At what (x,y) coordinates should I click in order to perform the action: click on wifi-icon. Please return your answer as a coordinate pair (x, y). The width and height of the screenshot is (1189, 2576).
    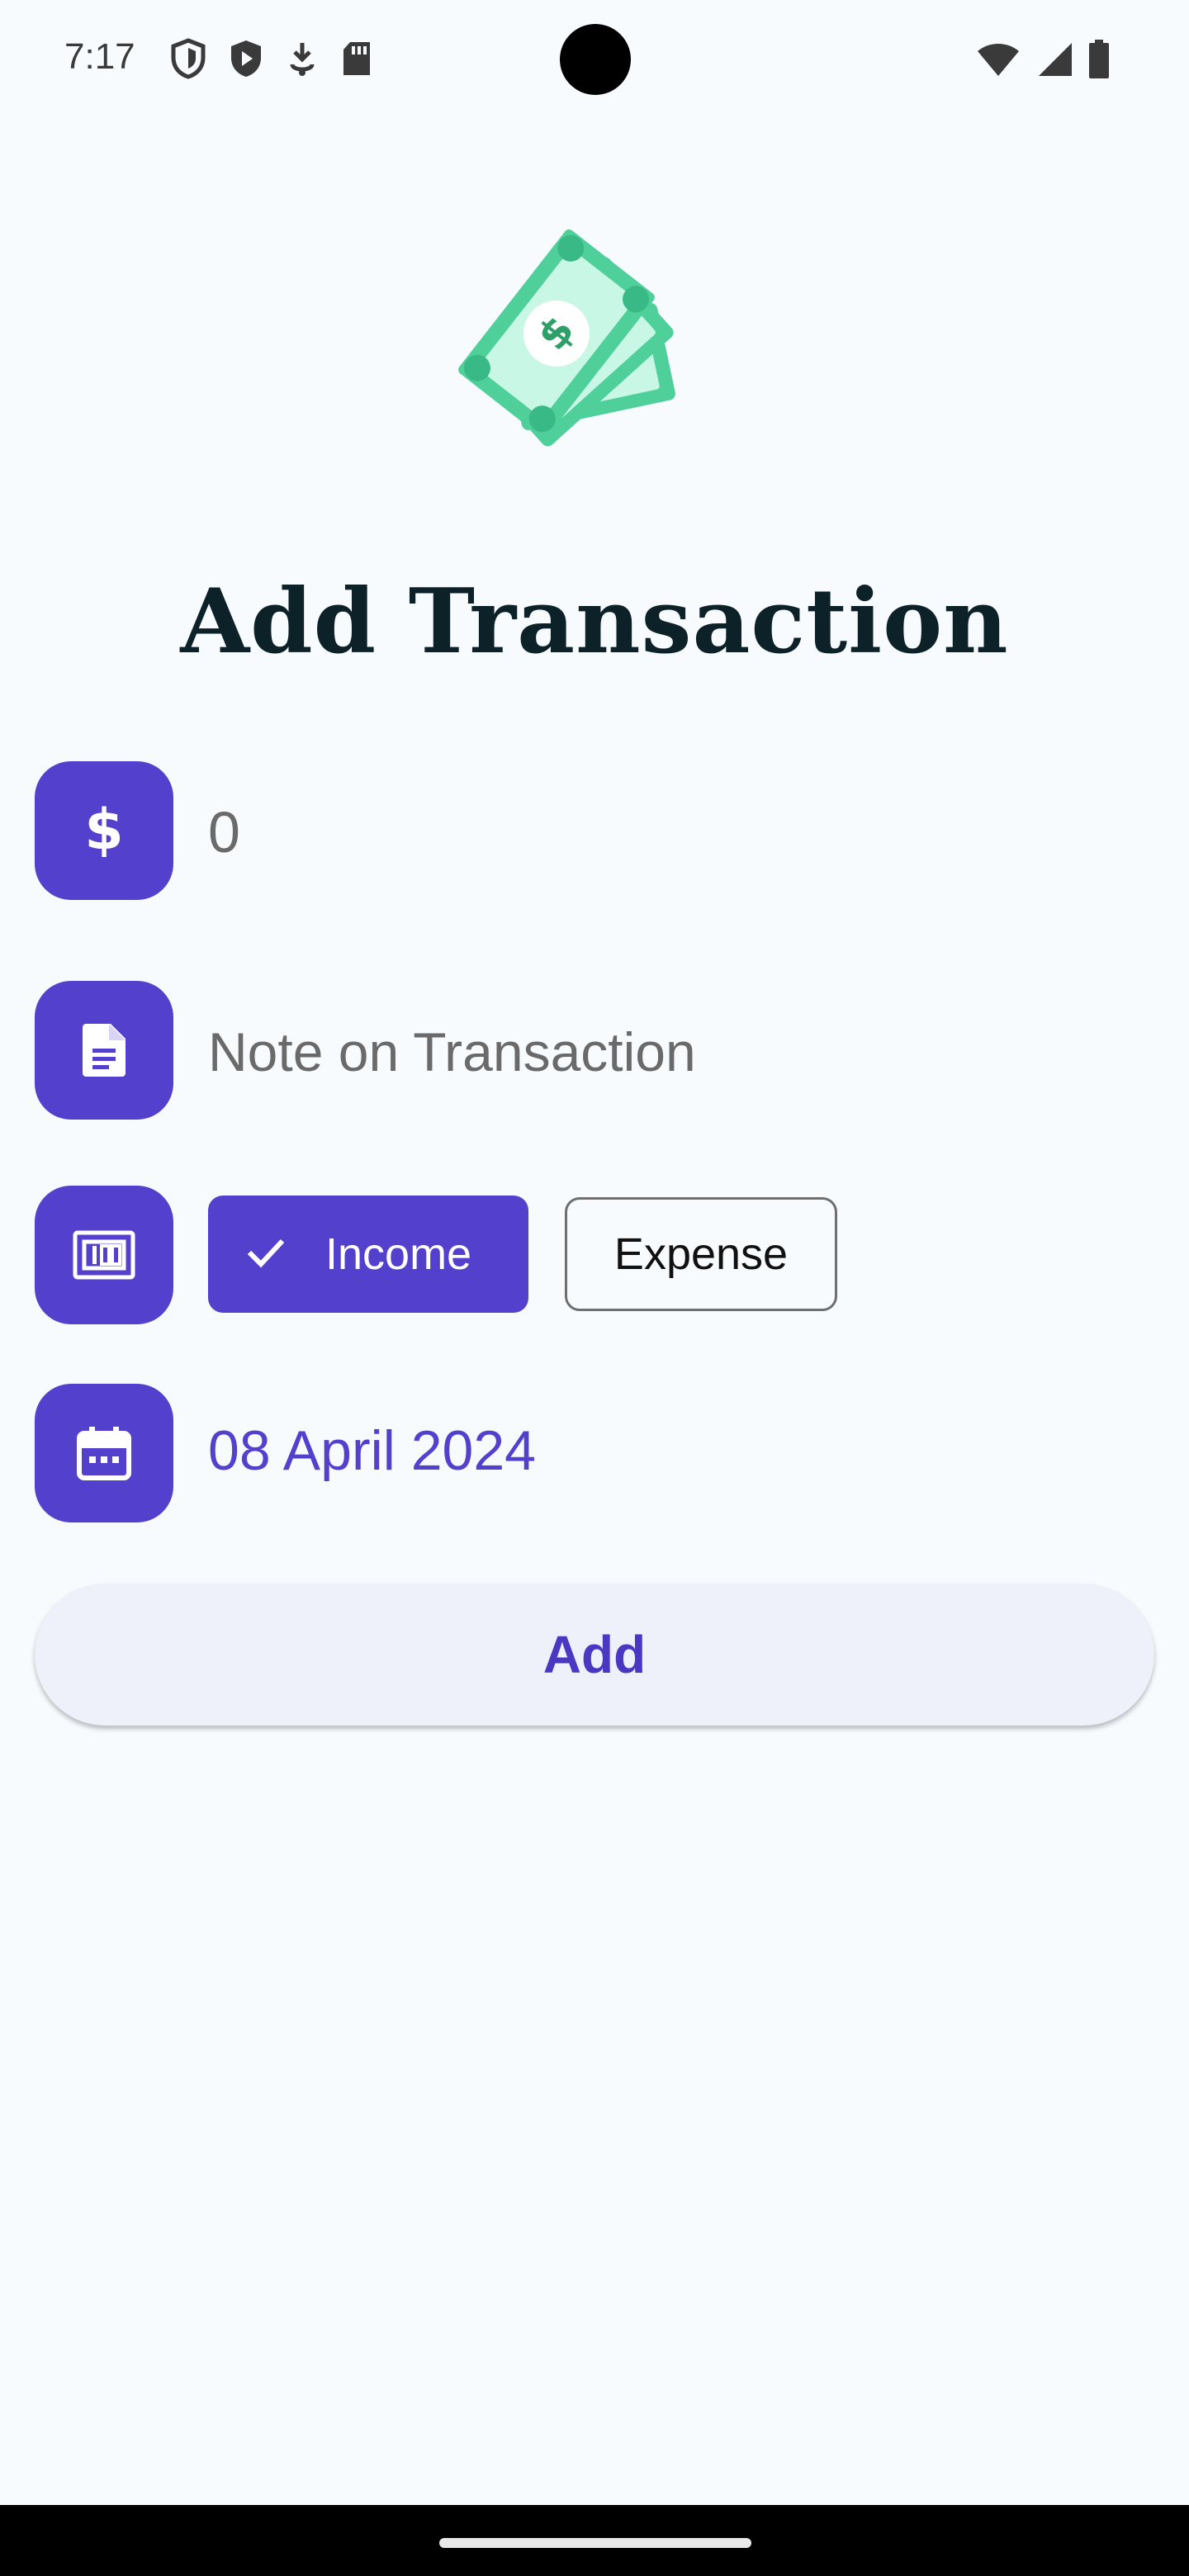
    Looking at the image, I should click on (998, 61).